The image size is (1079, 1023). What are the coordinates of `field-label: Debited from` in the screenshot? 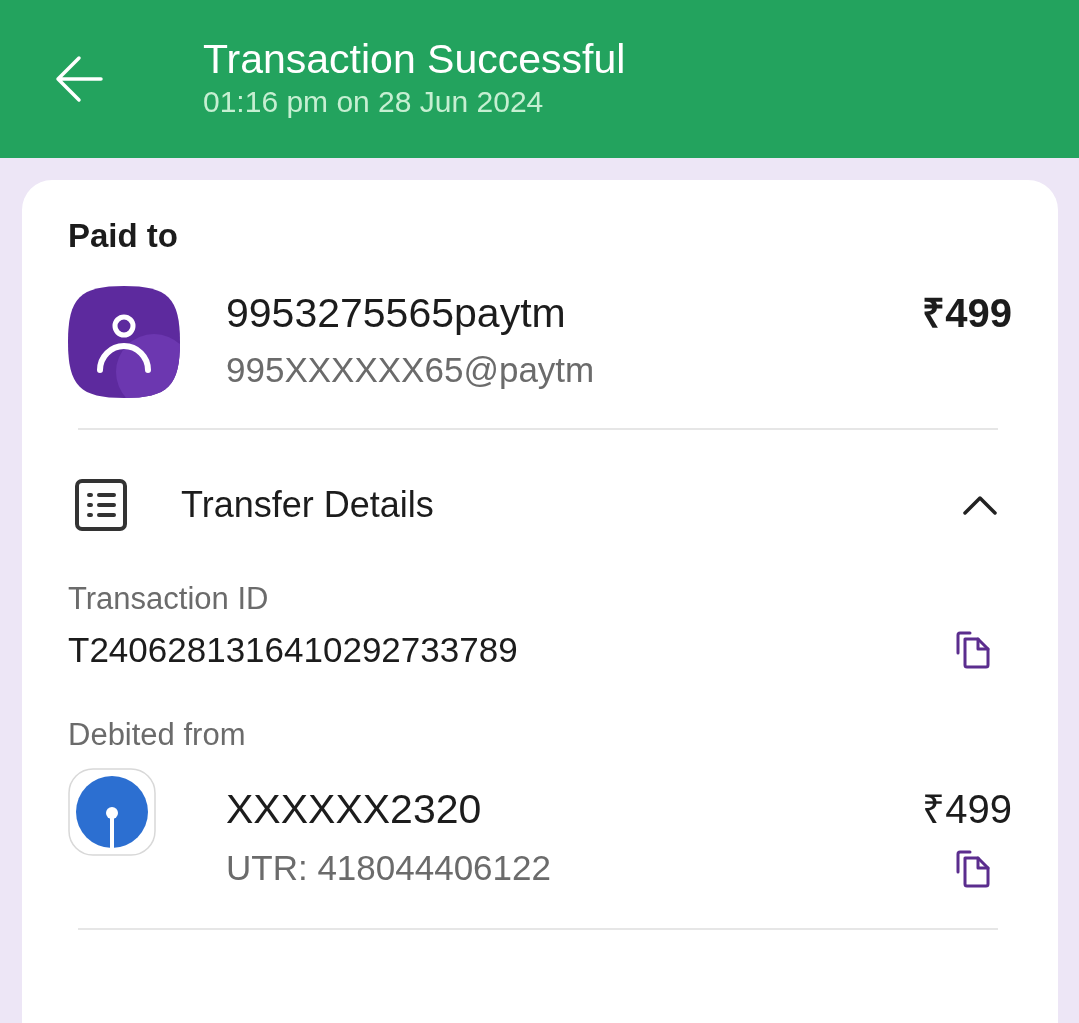 It's located at (157, 735).